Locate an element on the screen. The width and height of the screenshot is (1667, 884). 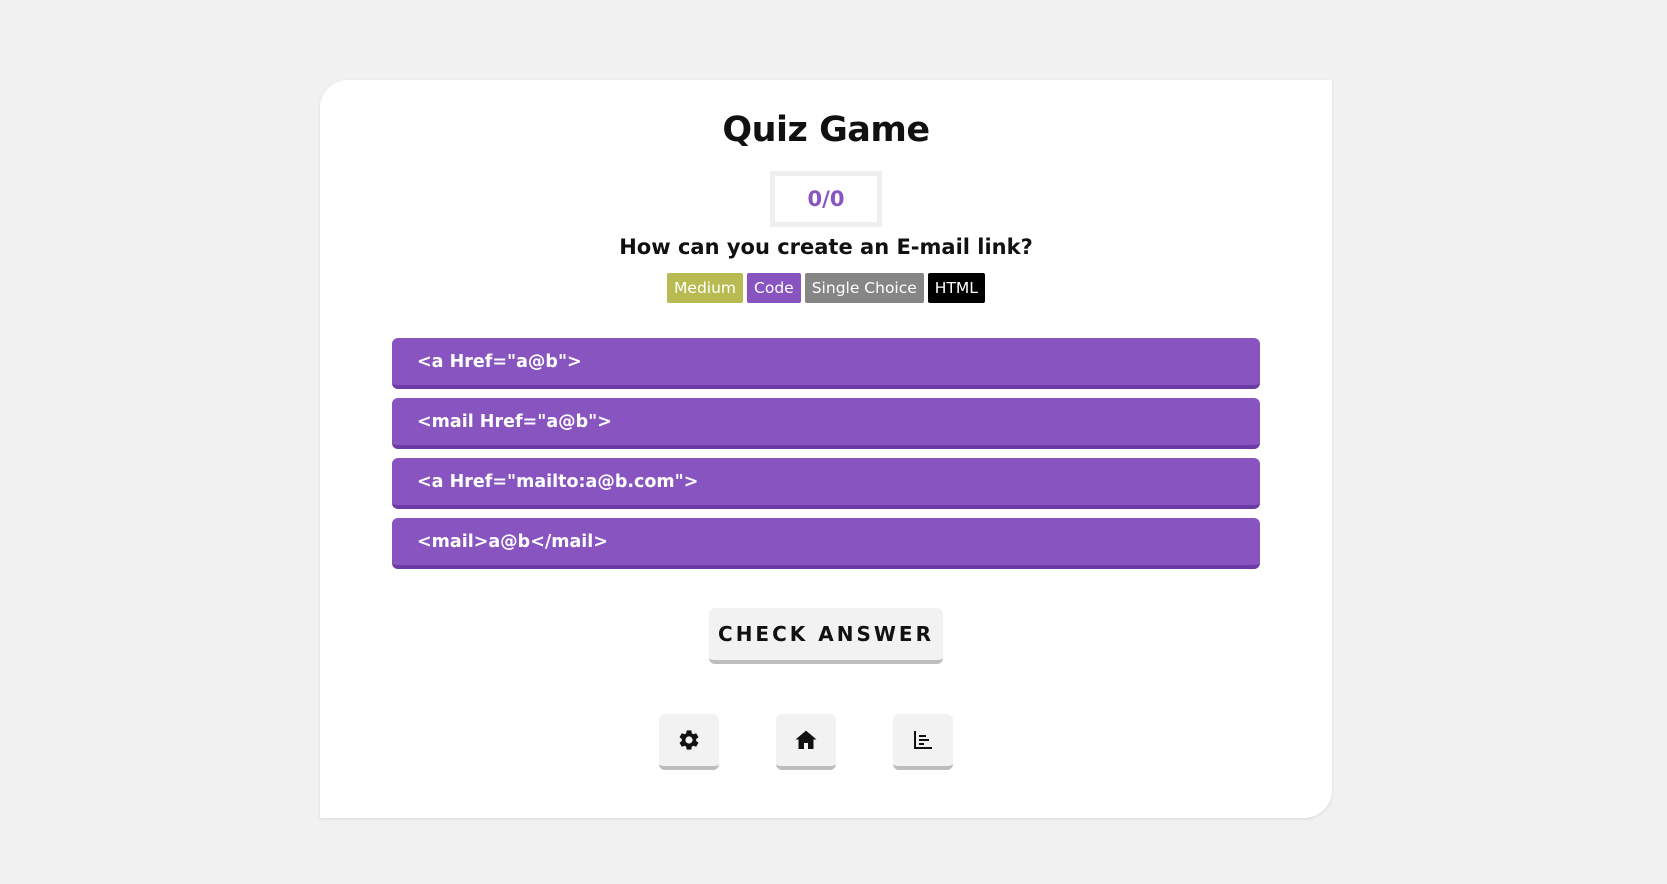
settings-button is located at coordinates (689, 742).